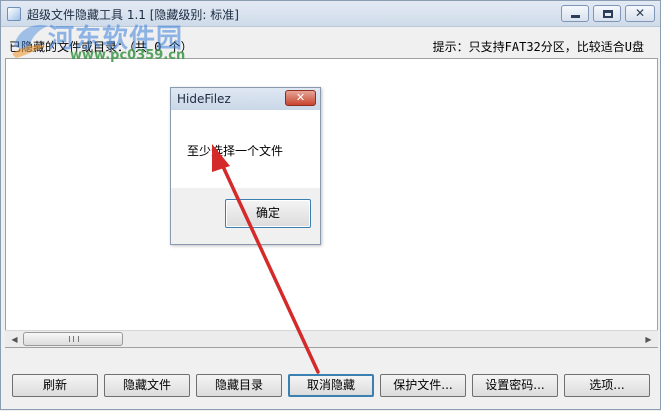 The image size is (661, 411). Describe the element at coordinates (245, 99) in the screenshot. I see `dialog-title-bar: HideFilez ✕` at that location.